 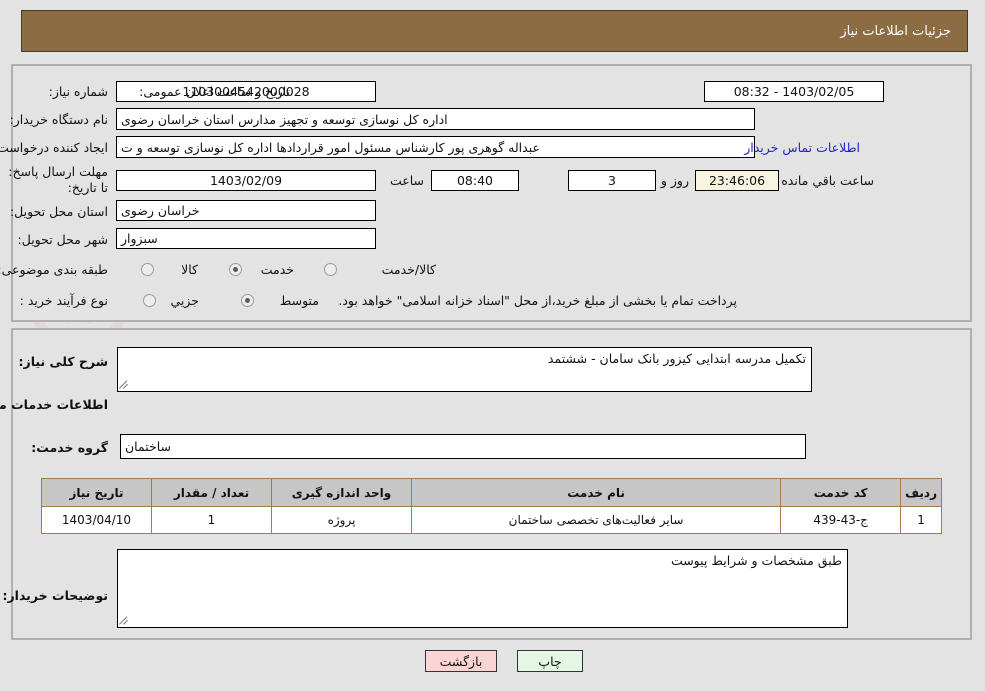 I want to click on th-row-no: ردیف, so click(x=922, y=492).